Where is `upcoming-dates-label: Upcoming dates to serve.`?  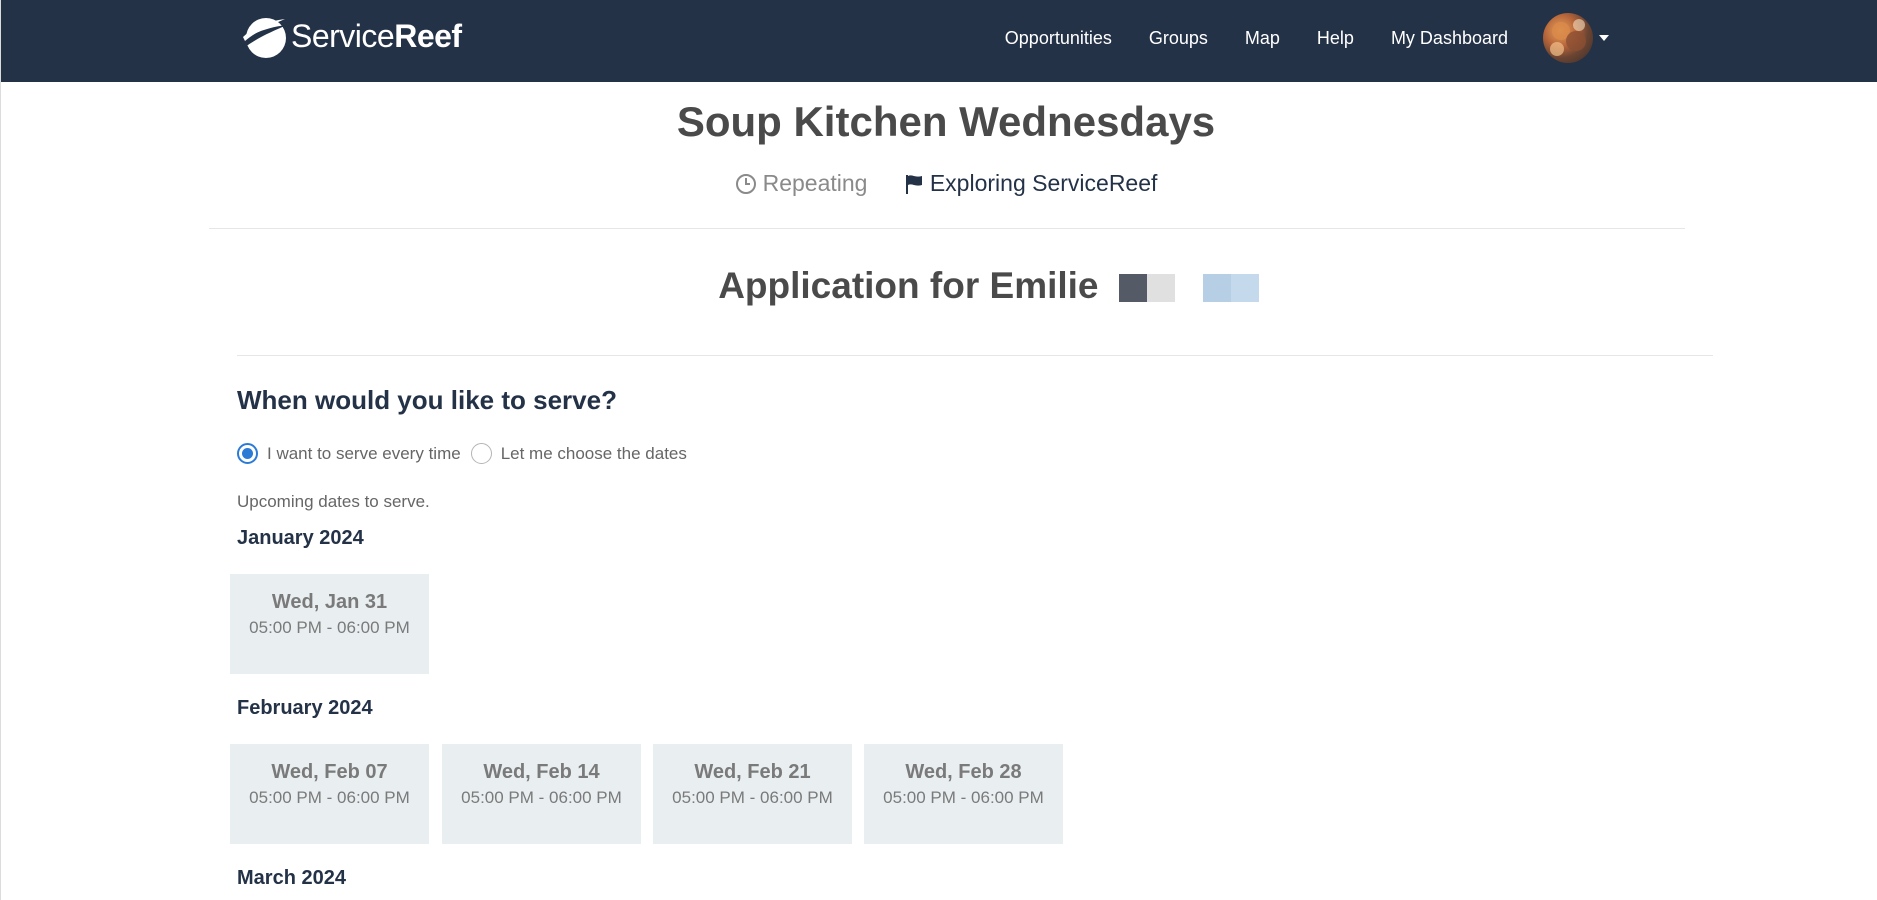
upcoming-dates-label: Upcoming dates to serve. is located at coordinates (333, 501).